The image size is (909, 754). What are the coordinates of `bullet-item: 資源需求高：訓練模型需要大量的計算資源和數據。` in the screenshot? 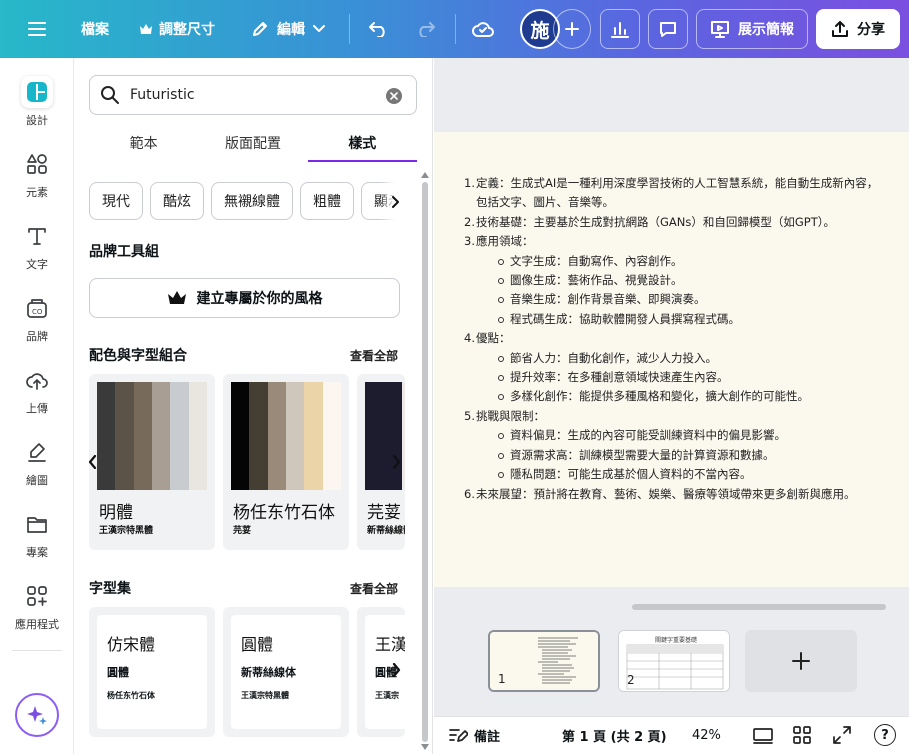 It's located at (691, 455).